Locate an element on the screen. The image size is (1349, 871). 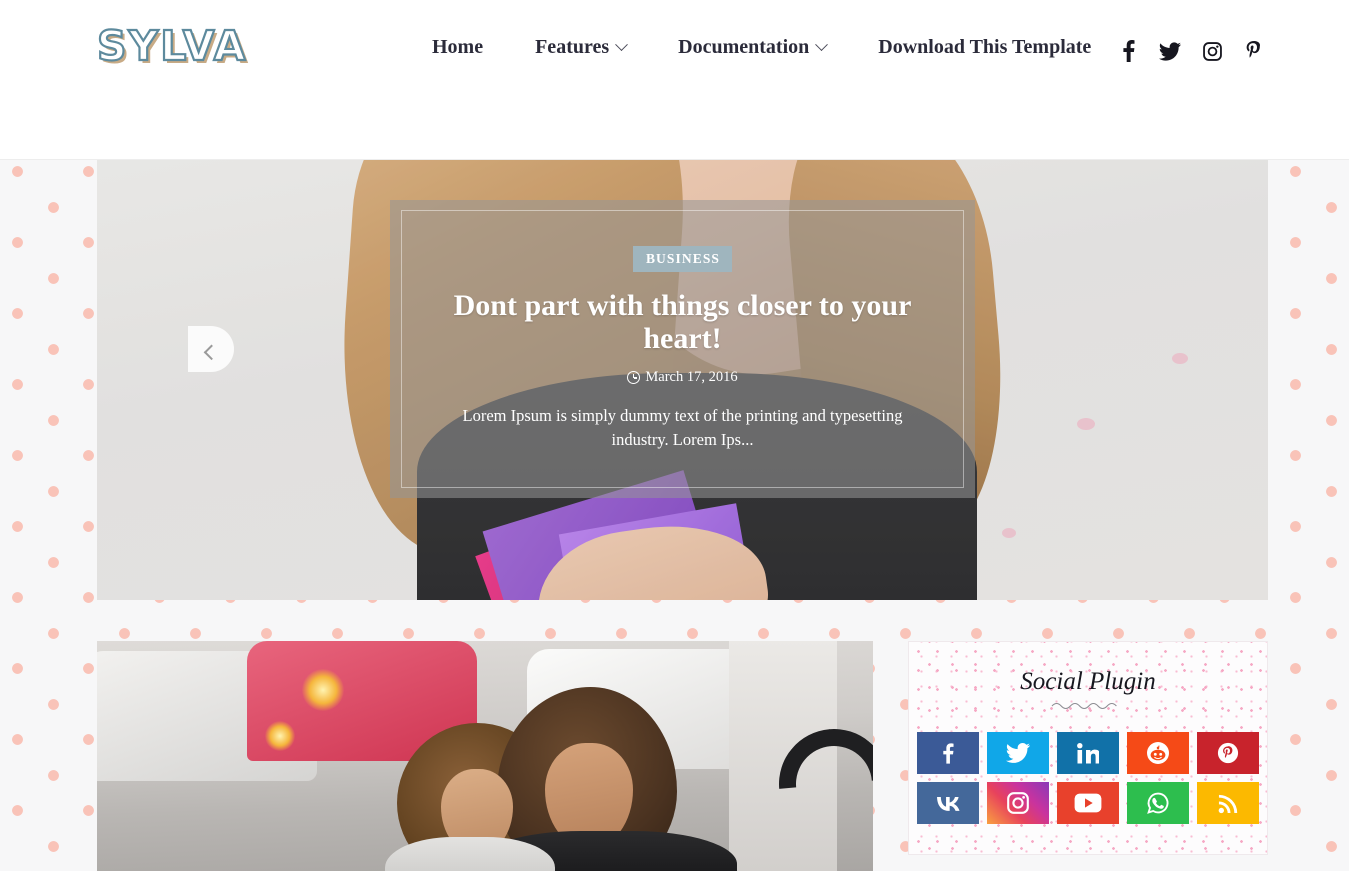
social-plugin-widget: Social Plugin is located at coordinates (1088, 748).